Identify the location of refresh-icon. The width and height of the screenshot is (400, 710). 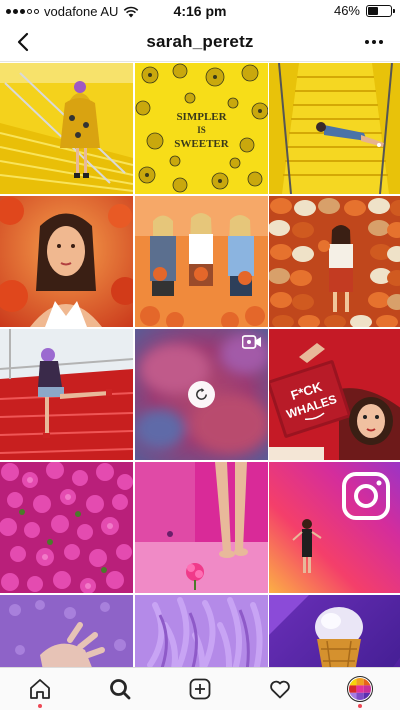
(201, 393).